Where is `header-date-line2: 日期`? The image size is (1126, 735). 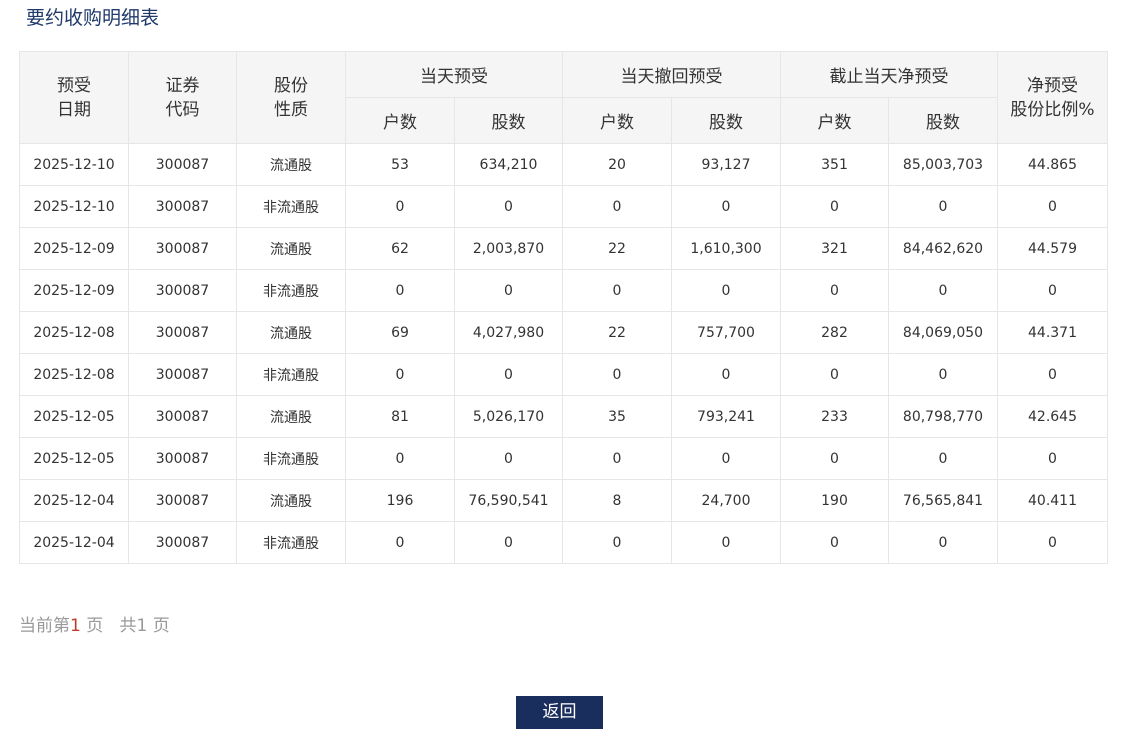 header-date-line2: 日期 is located at coordinates (74, 109).